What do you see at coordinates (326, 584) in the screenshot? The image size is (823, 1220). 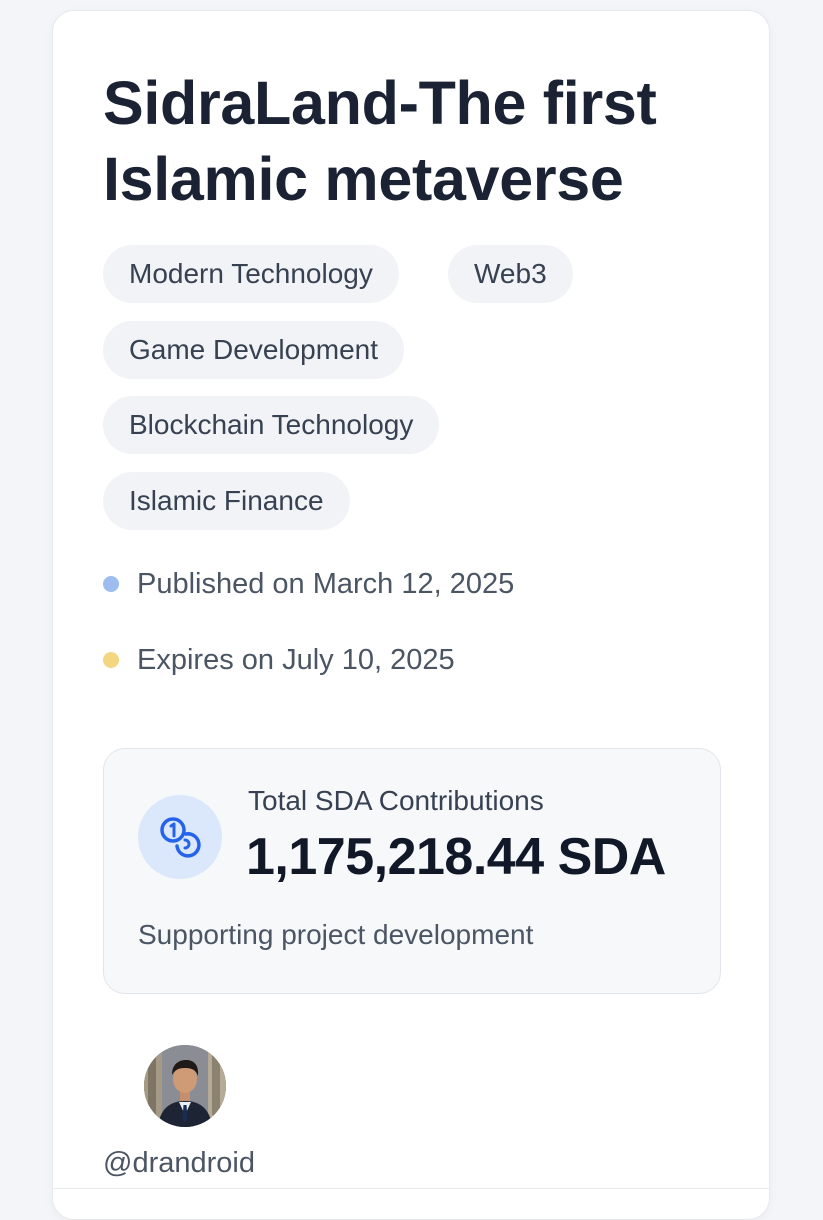 I see `published-date: Published on March 12, 2025` at bounding box center [326, 584].